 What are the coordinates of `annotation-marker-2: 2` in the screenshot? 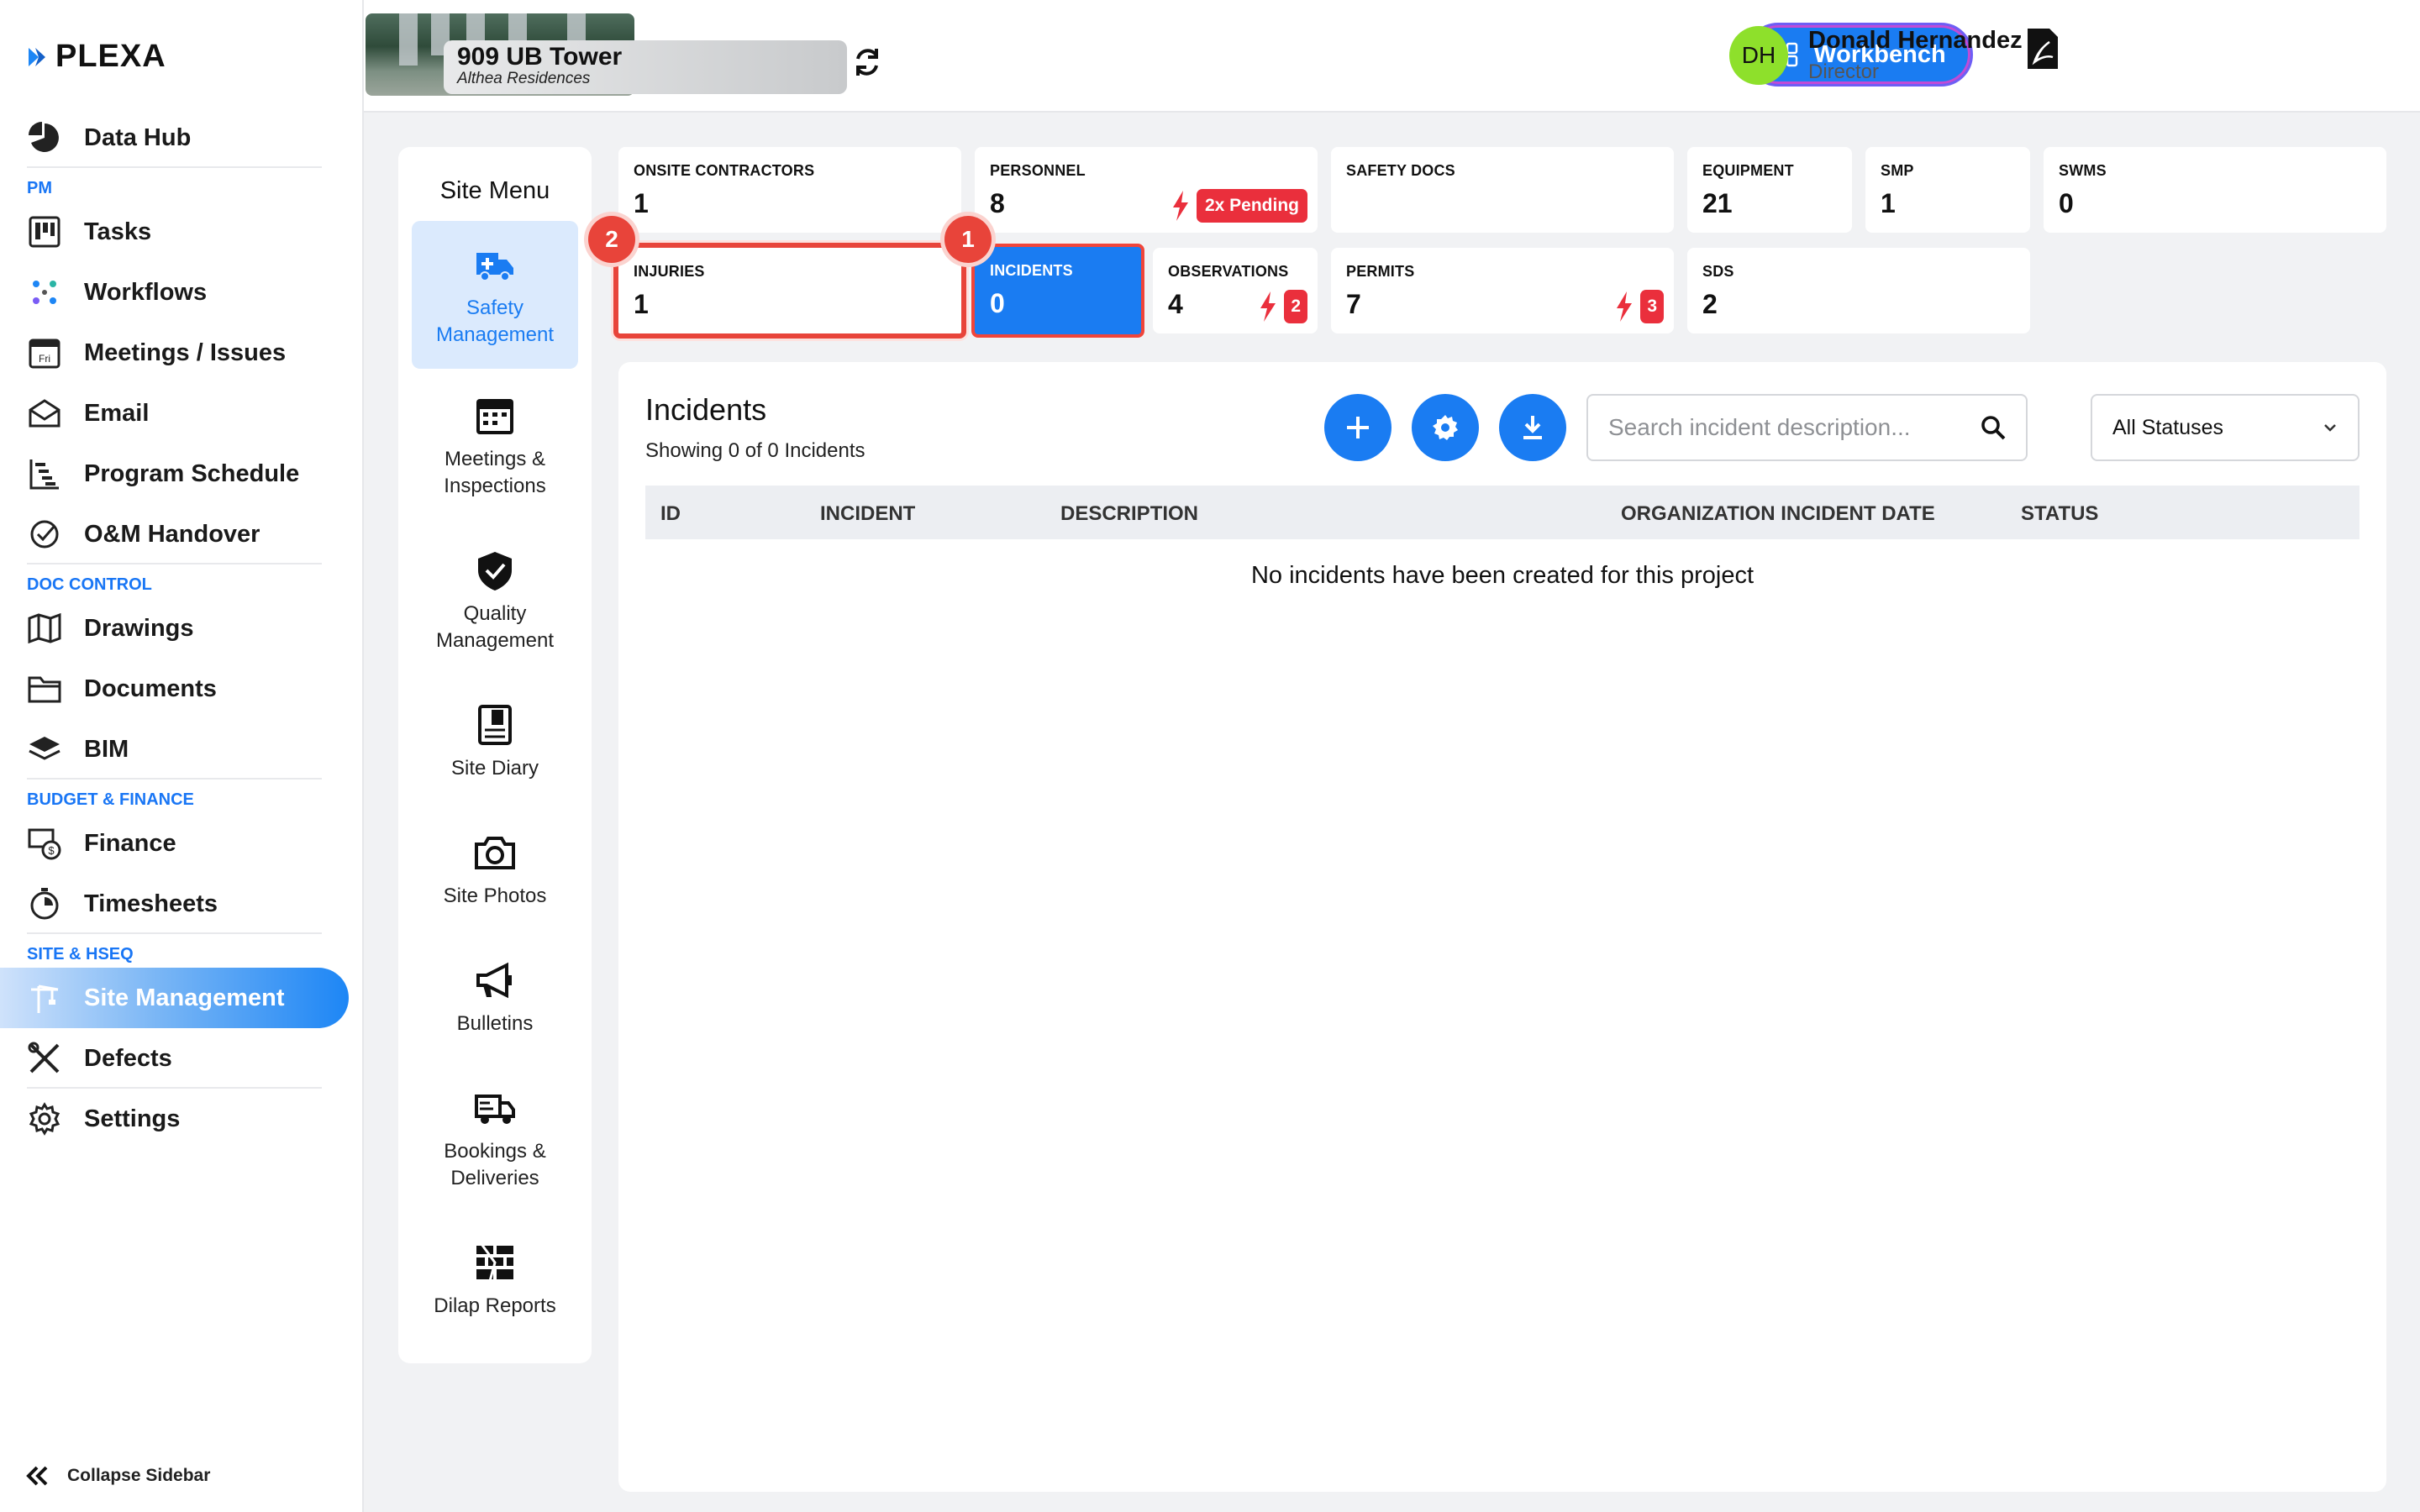 It's located at (612, 239).